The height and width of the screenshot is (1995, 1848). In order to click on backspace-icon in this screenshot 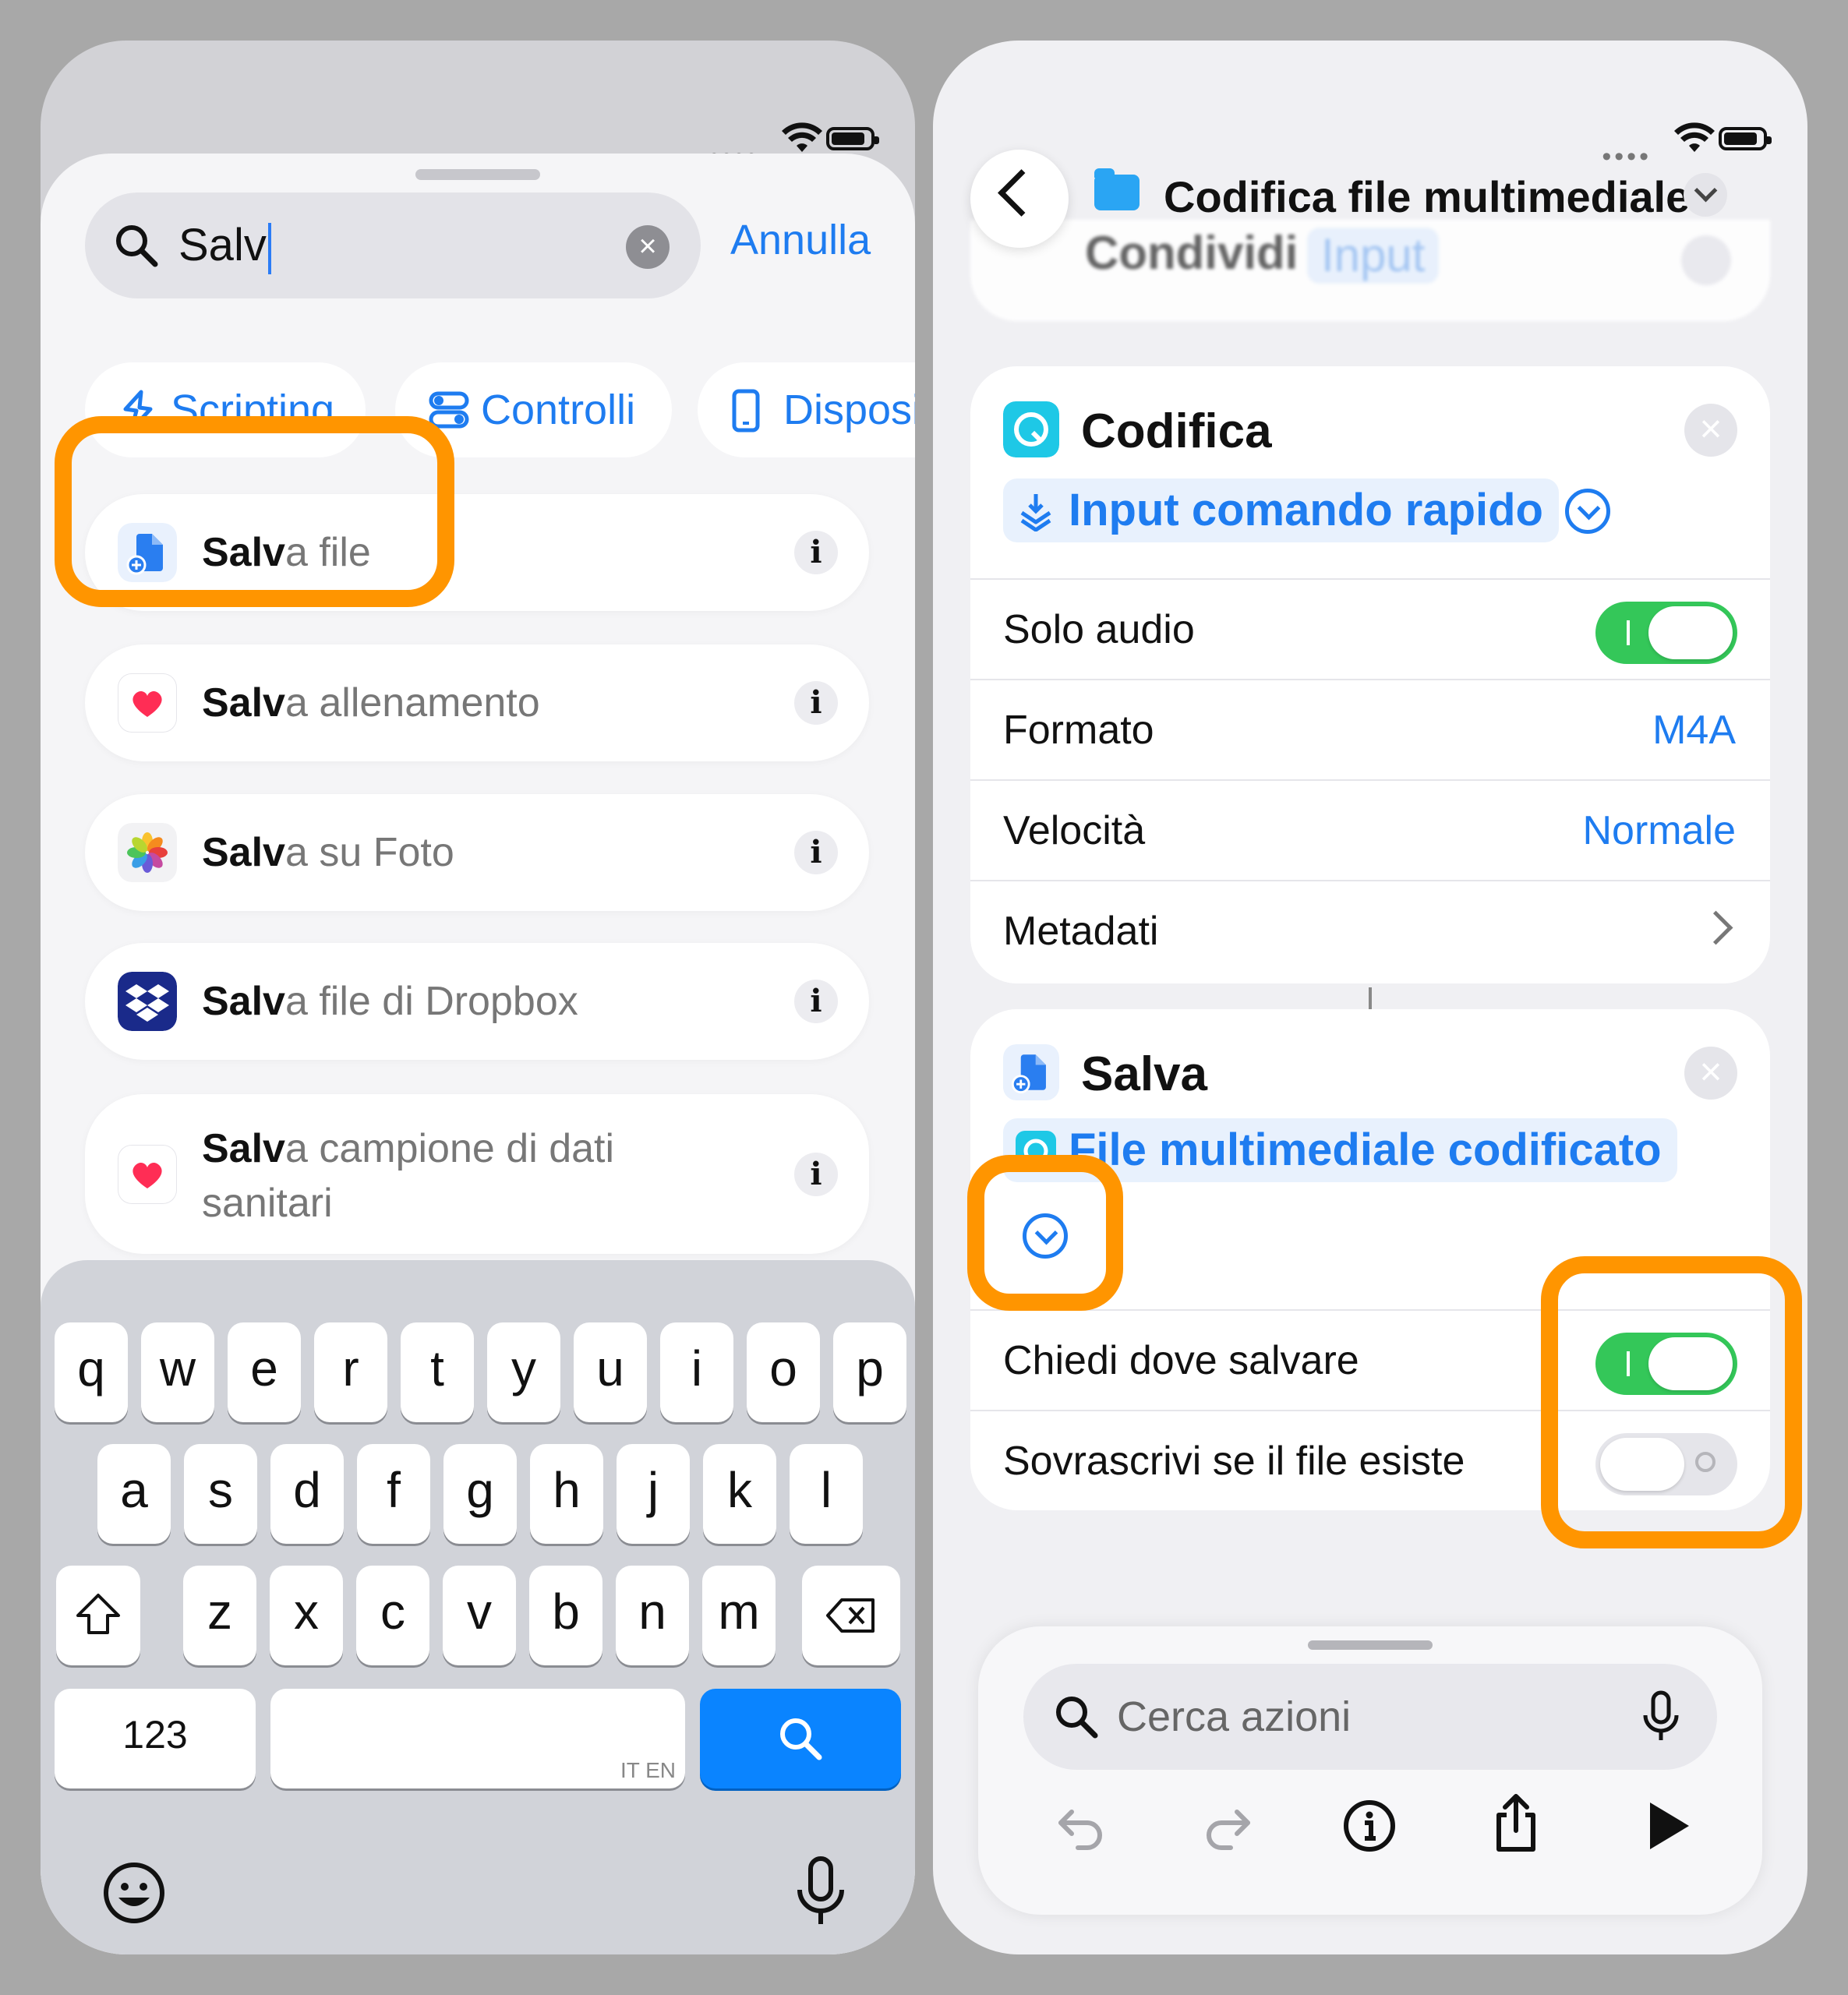, I will do `click(850, 1615)`.